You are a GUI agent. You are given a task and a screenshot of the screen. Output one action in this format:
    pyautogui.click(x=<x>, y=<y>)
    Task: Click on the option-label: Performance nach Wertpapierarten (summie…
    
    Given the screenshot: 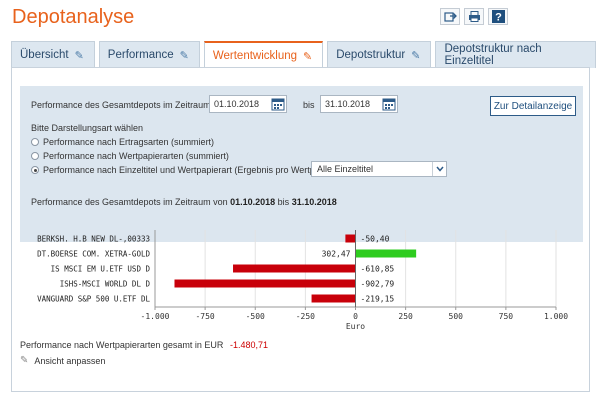 What is the action you would take?
    pyautogui.click(x=136, y=156)
    